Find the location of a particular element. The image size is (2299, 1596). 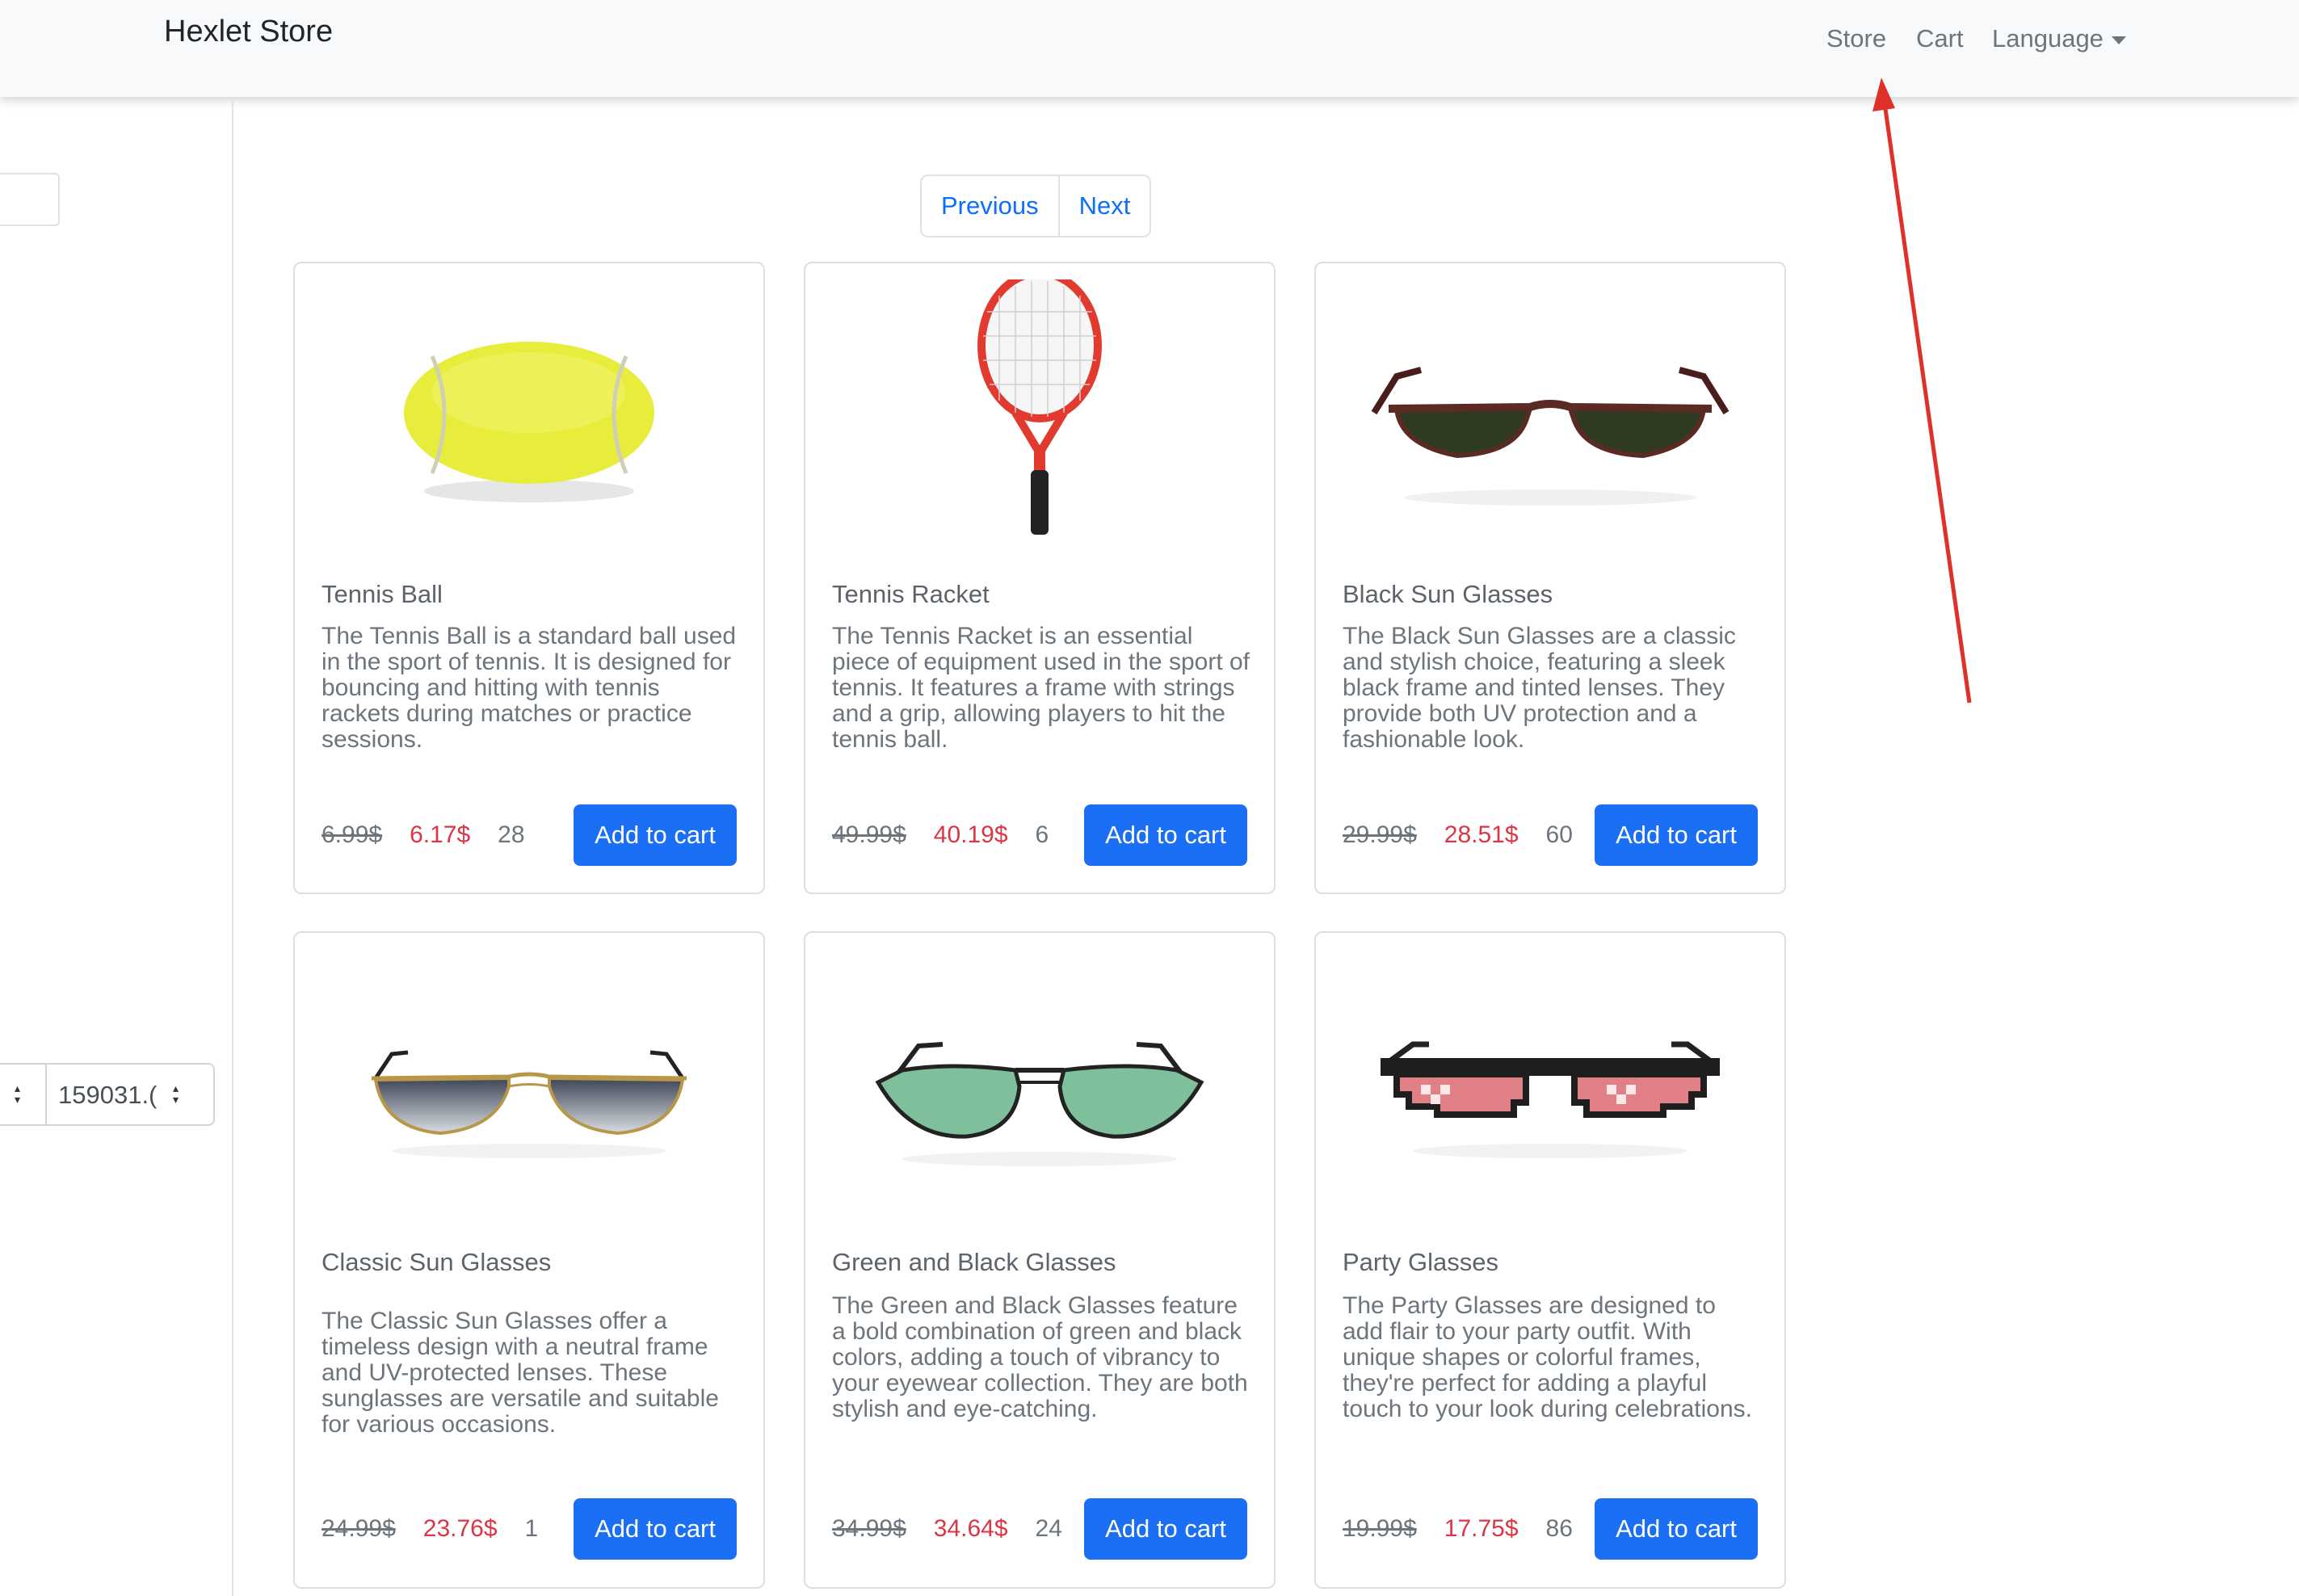

sale-price: 40.19$ is located at coordinates (971, 834).